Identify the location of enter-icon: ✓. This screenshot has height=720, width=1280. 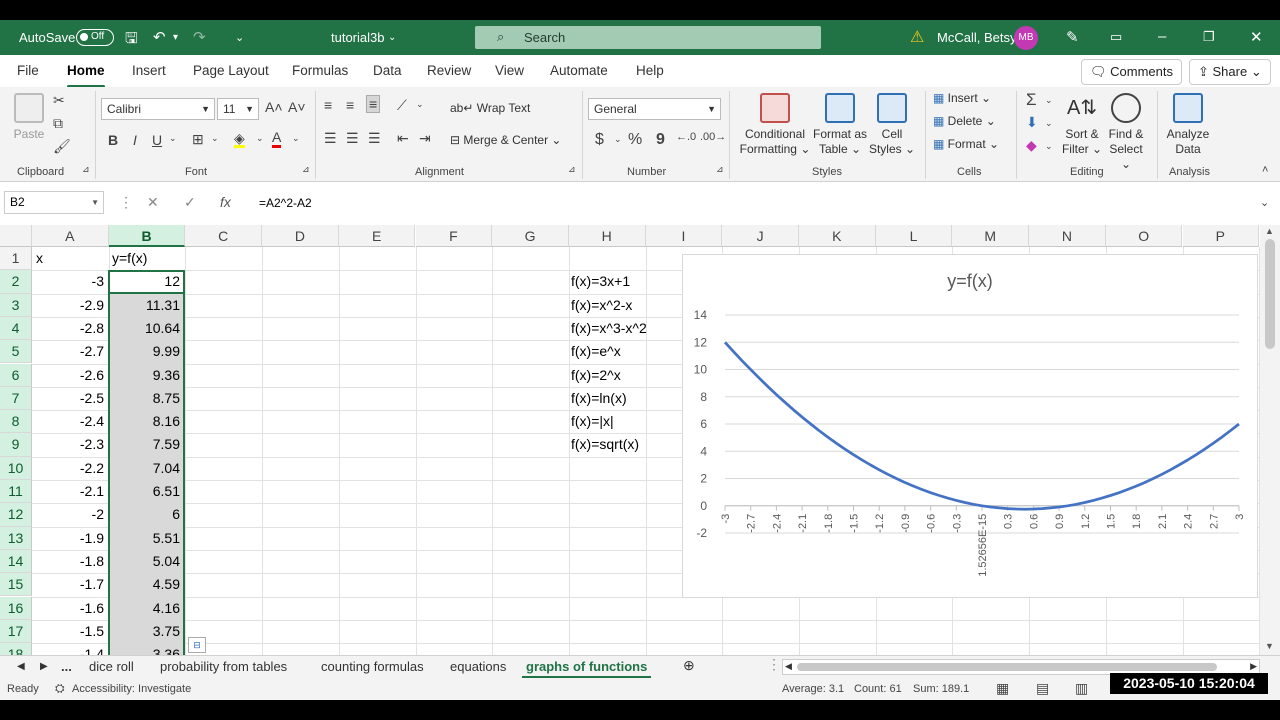
(190, 202).